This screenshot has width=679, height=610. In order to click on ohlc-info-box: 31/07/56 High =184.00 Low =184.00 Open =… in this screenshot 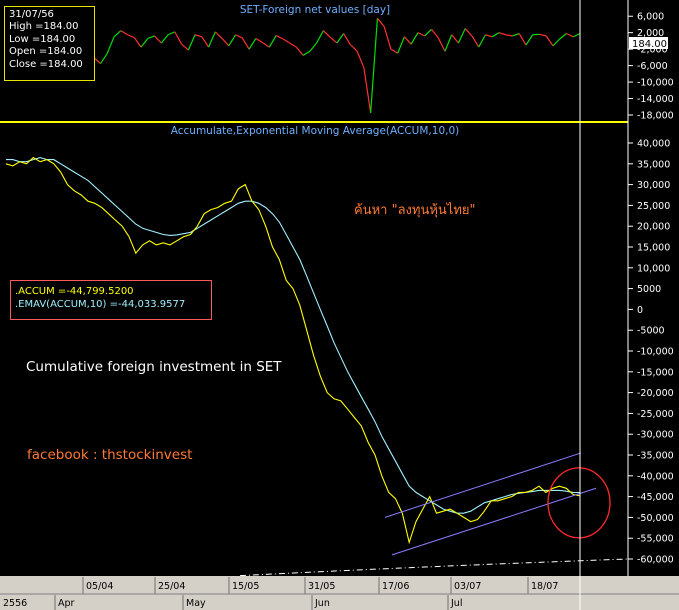, I will do `click(49, 43)`.